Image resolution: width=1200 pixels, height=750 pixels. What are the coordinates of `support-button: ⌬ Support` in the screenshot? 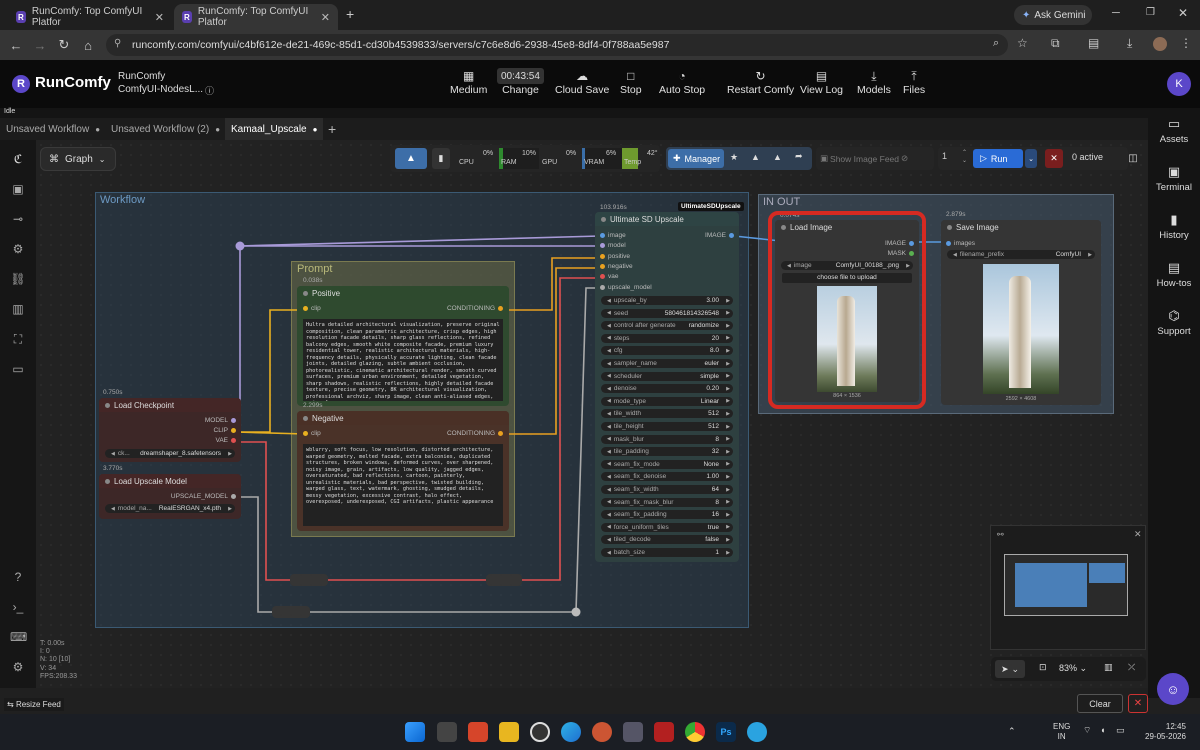 It's located at (1174, 322).